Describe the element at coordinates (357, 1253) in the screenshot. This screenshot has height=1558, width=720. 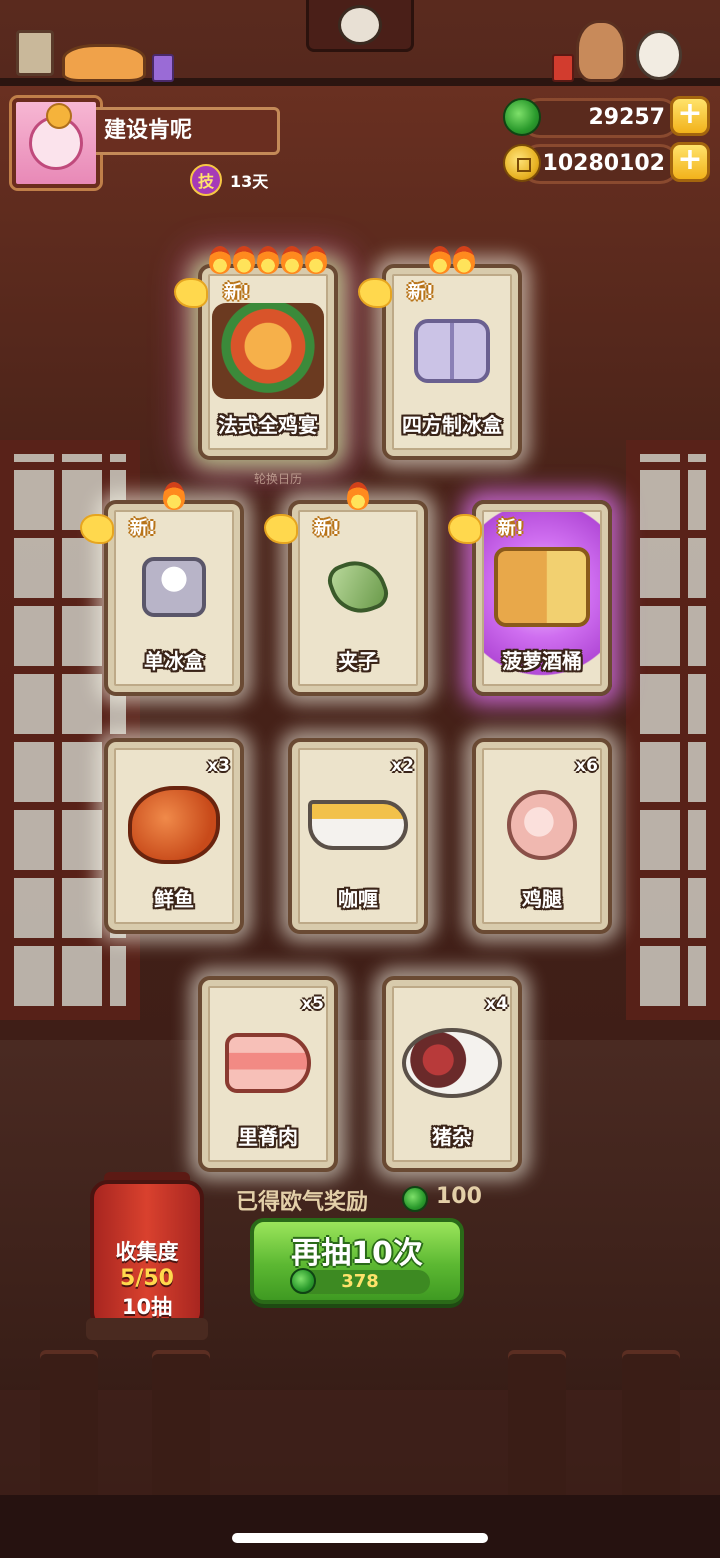
I see `draw-again-label: 再抽10次` at that location.